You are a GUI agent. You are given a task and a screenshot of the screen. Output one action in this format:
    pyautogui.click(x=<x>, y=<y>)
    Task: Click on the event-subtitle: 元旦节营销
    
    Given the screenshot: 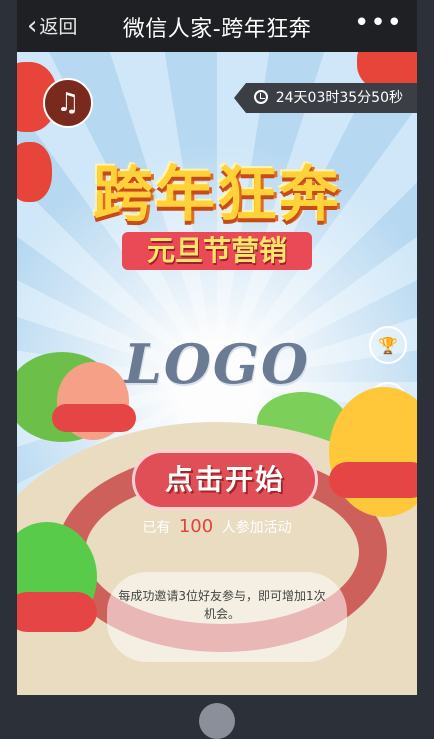 What is the action you would take?
    pyautogui.click(x=217, y=251)
    